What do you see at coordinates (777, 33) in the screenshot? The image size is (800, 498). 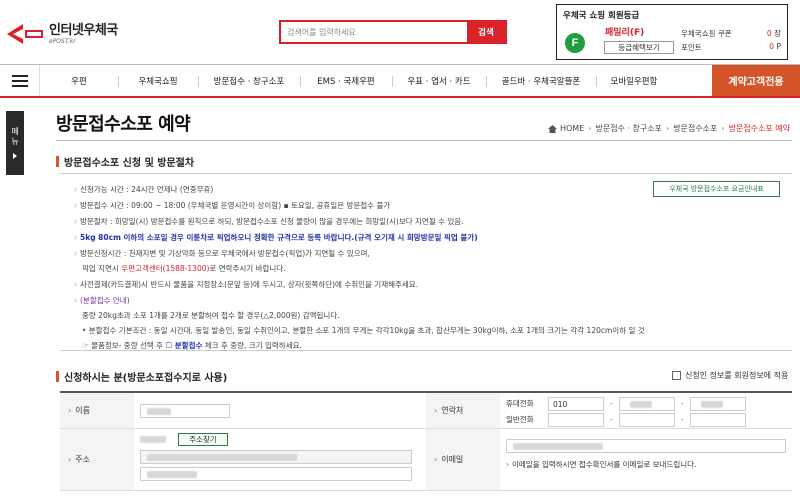 I see `coupon-unit: 장` at bounding box center [777, 33].